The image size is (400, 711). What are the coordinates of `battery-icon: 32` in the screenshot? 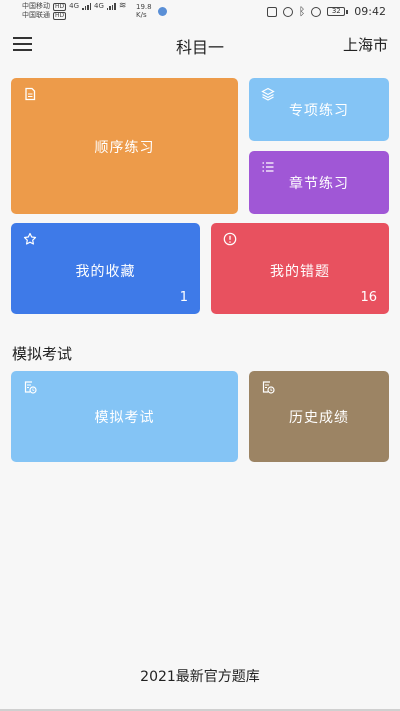 It's located at (338, 11).